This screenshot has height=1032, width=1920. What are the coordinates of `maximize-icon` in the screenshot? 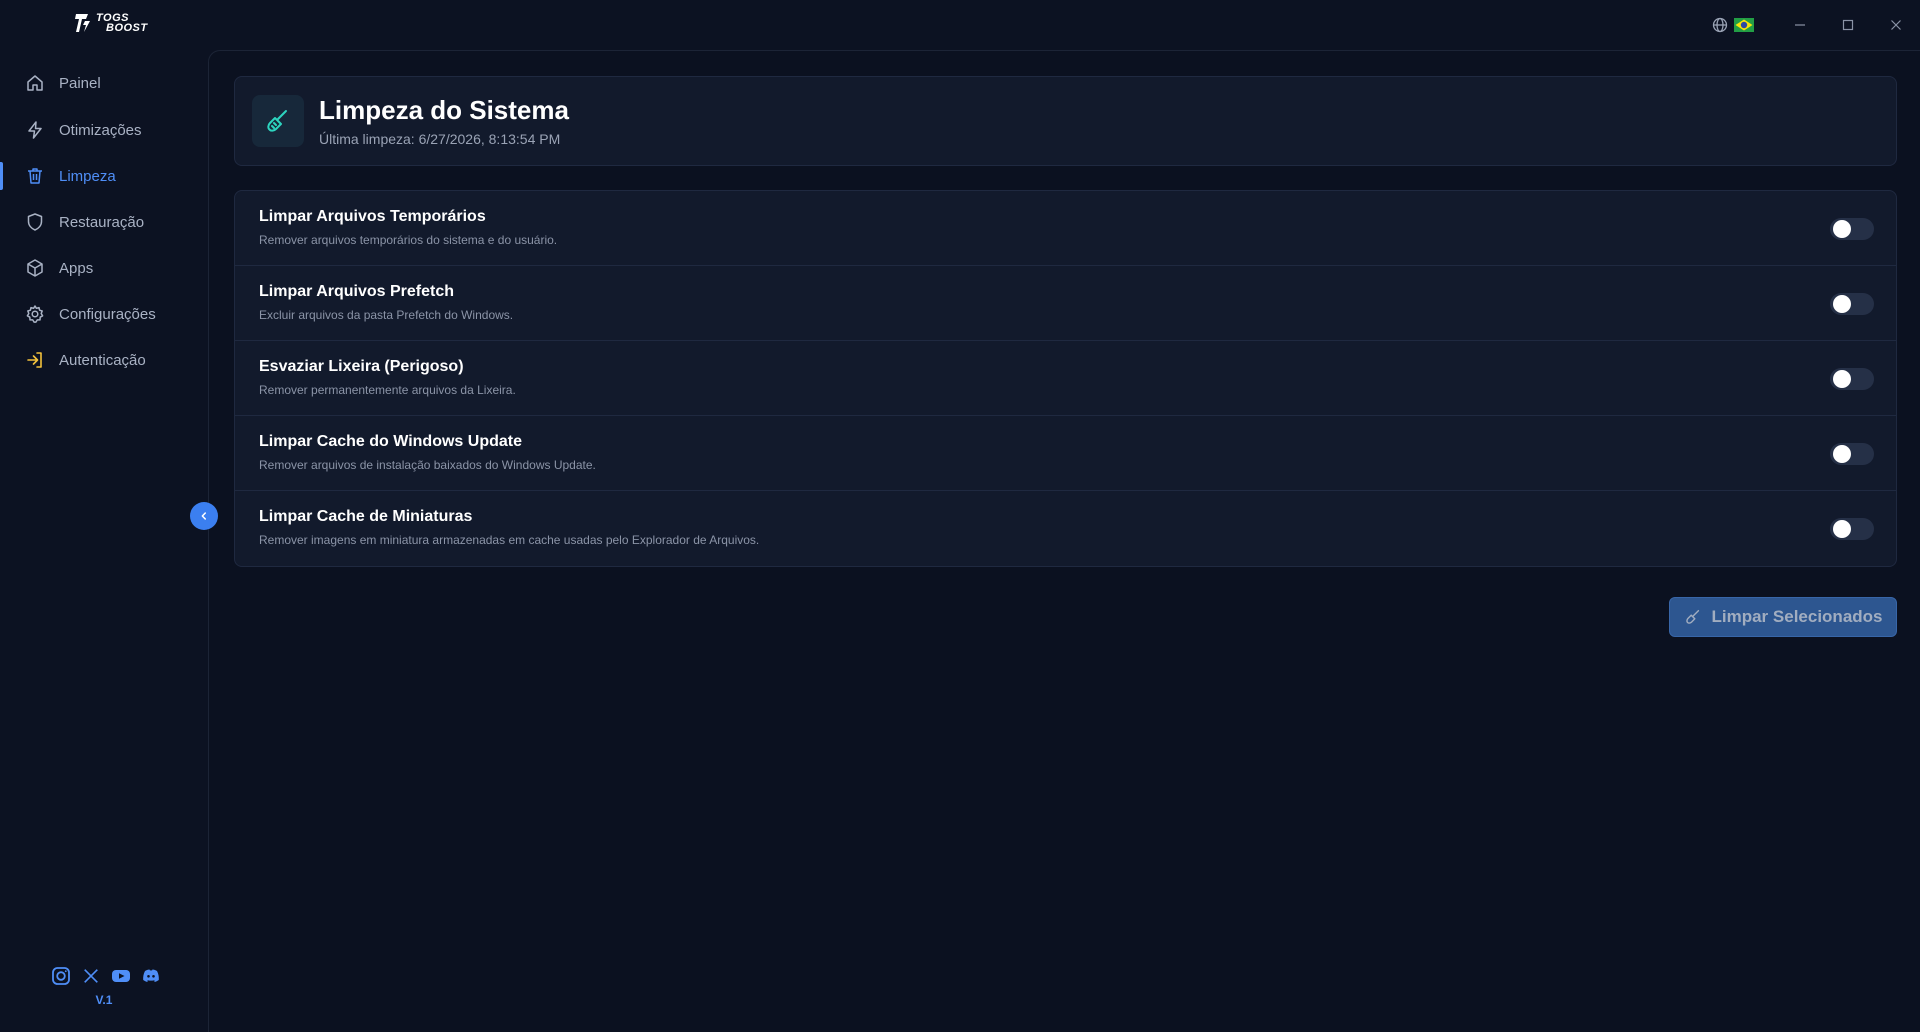 It's located at (1848, 25).